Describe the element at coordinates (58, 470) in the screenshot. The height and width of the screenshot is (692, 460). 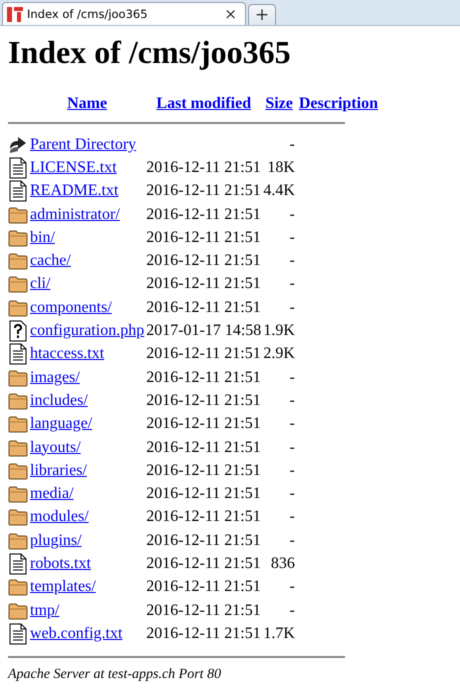
I see `file-link: libraries/` at that location.